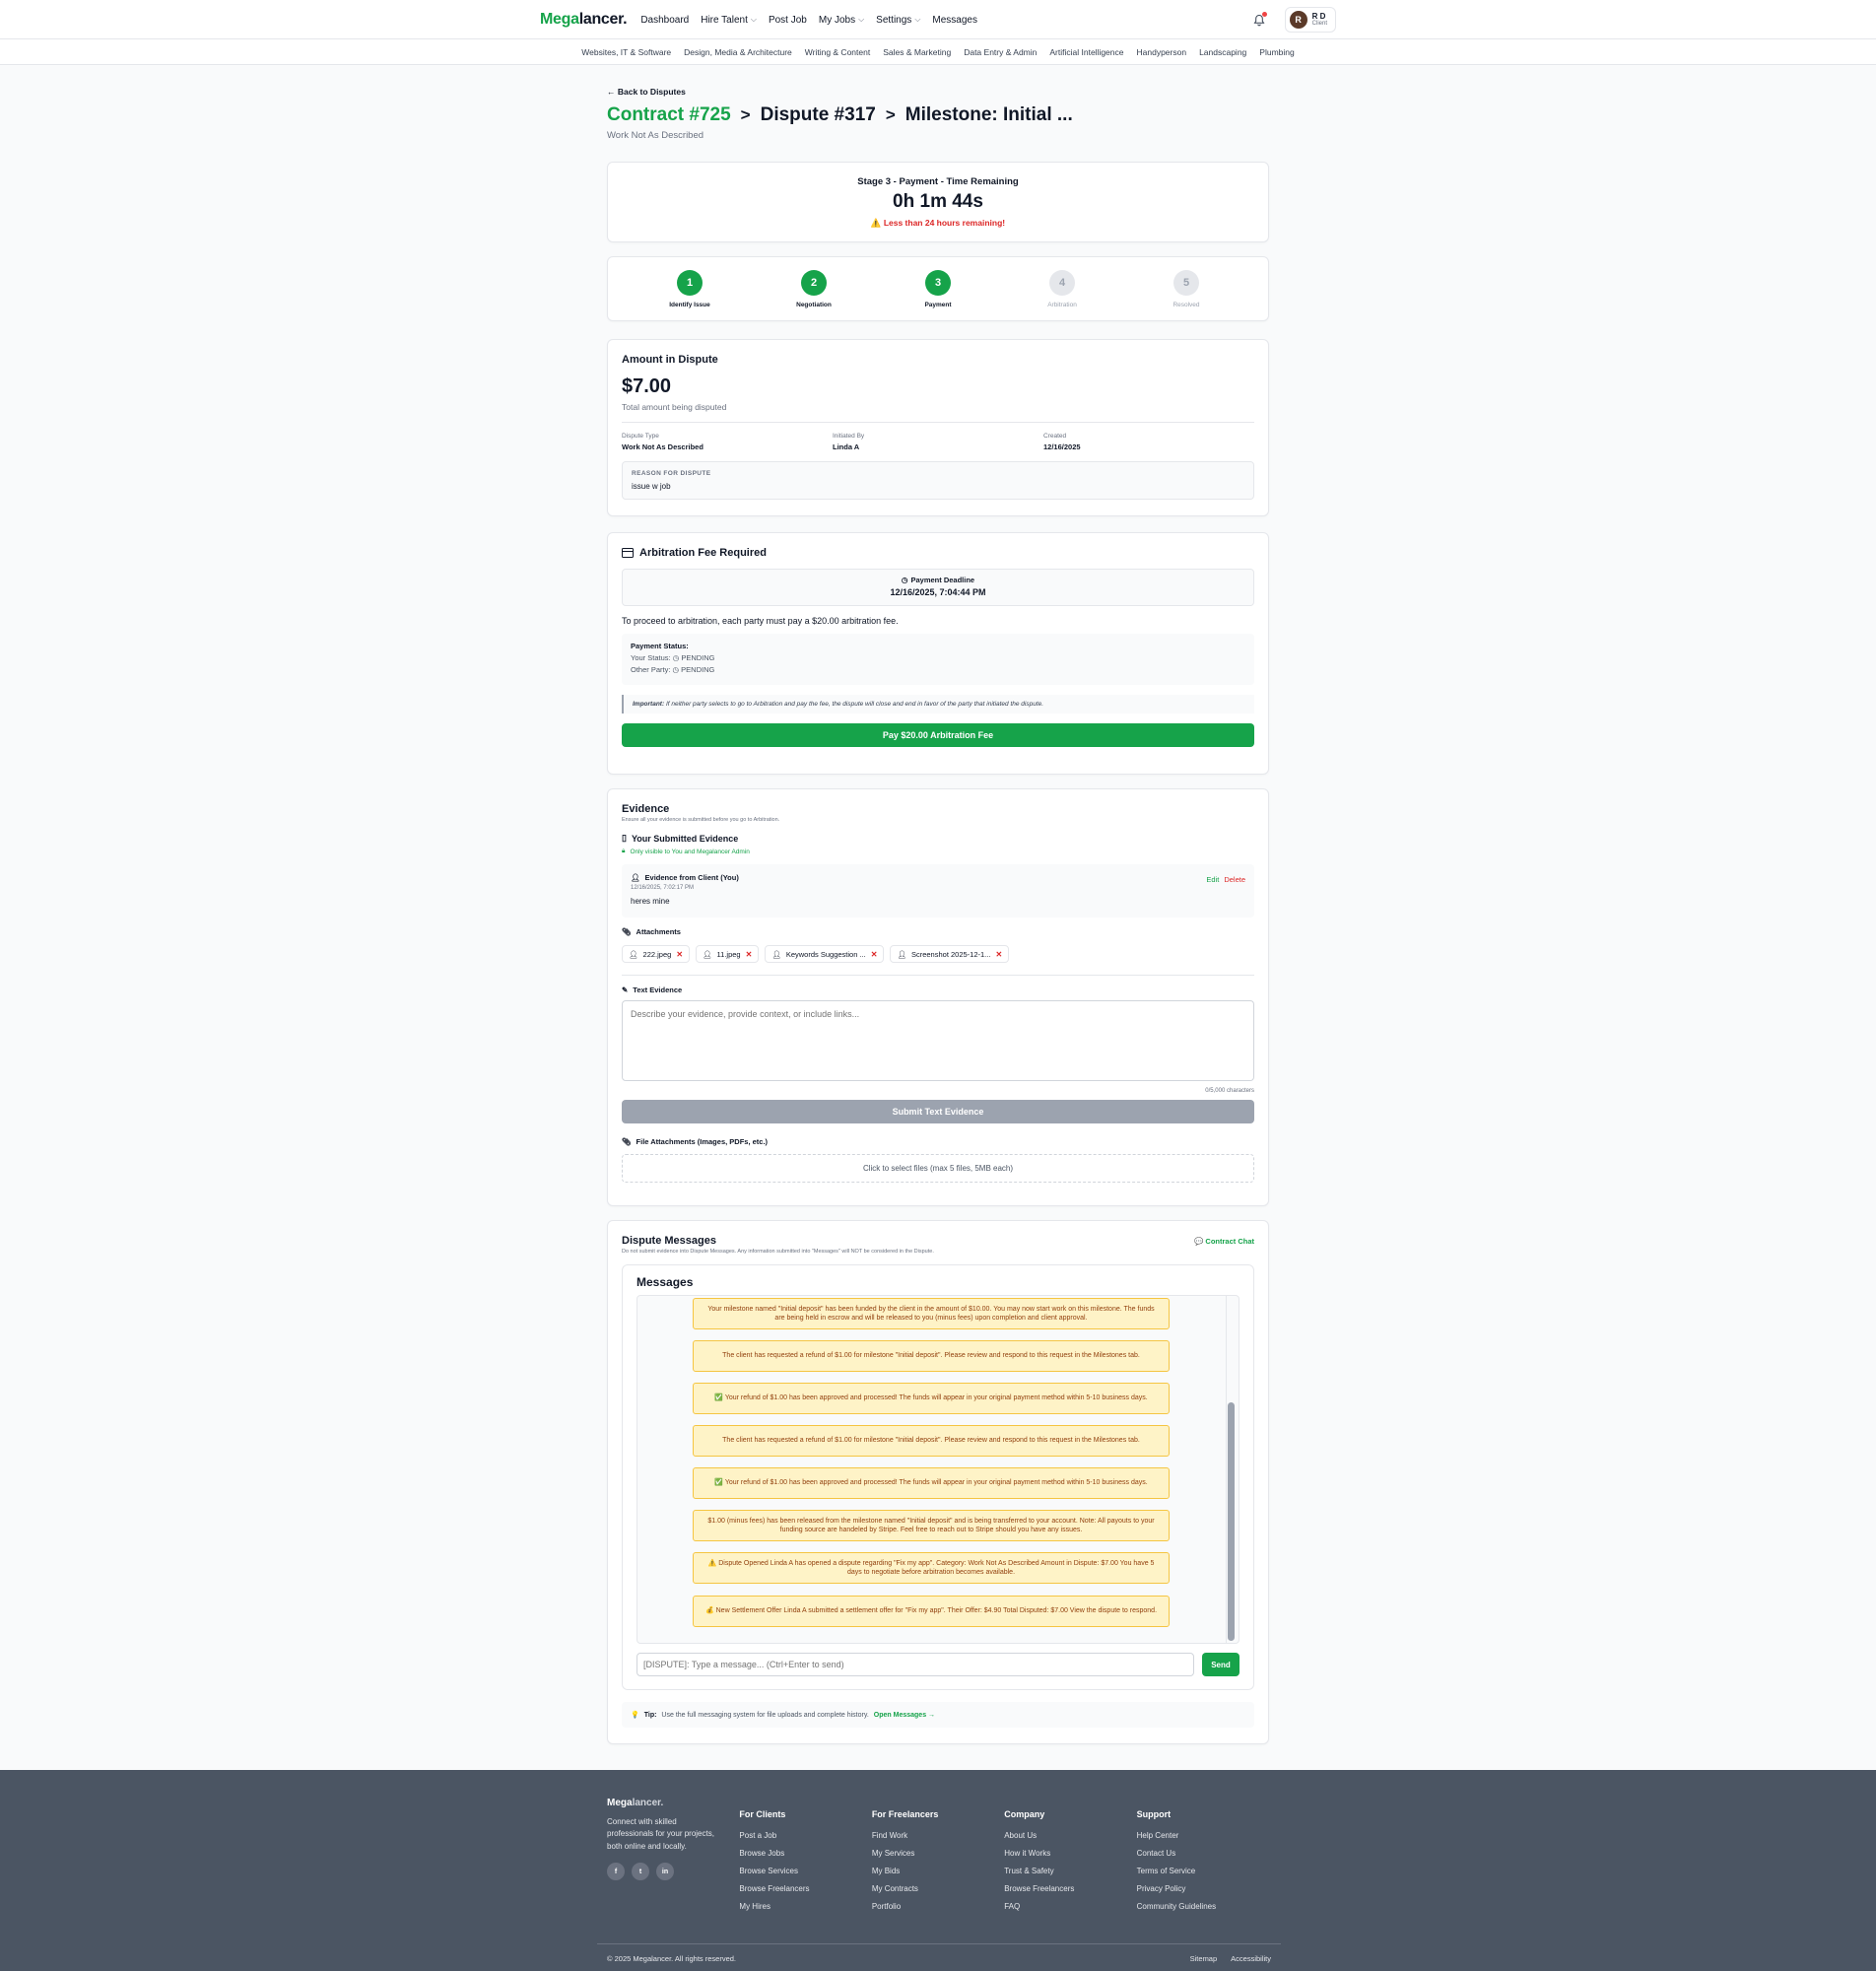 This screenshot has width=1876, height=1971. Describe the element at coordinates (669, 115) in the screenshot. I see `breadcrumb-contract: Contract #725` at that location.